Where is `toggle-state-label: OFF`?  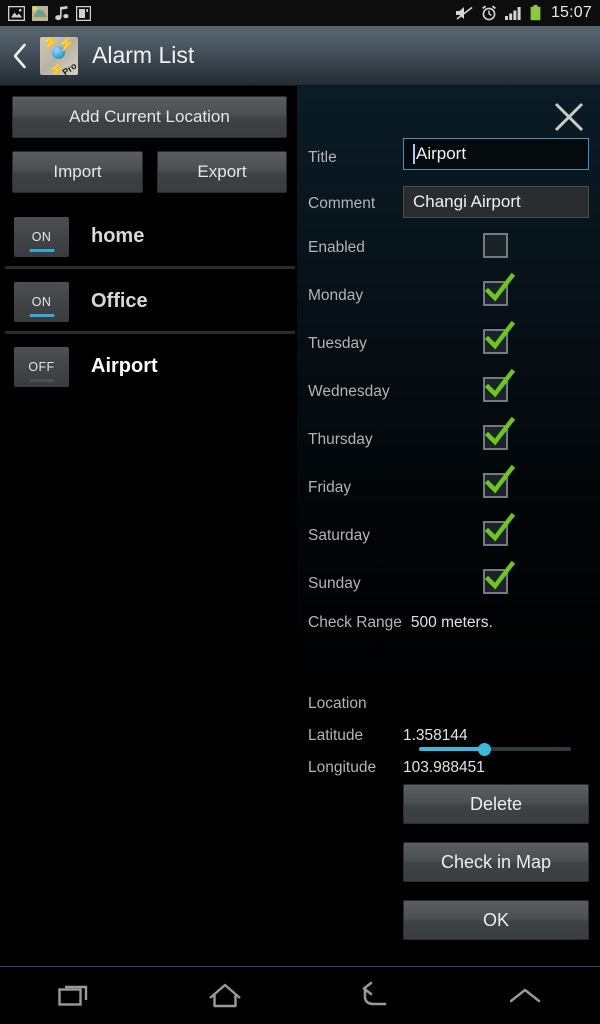 toggle-state-label: OFF is located at coordinates (41, 366).